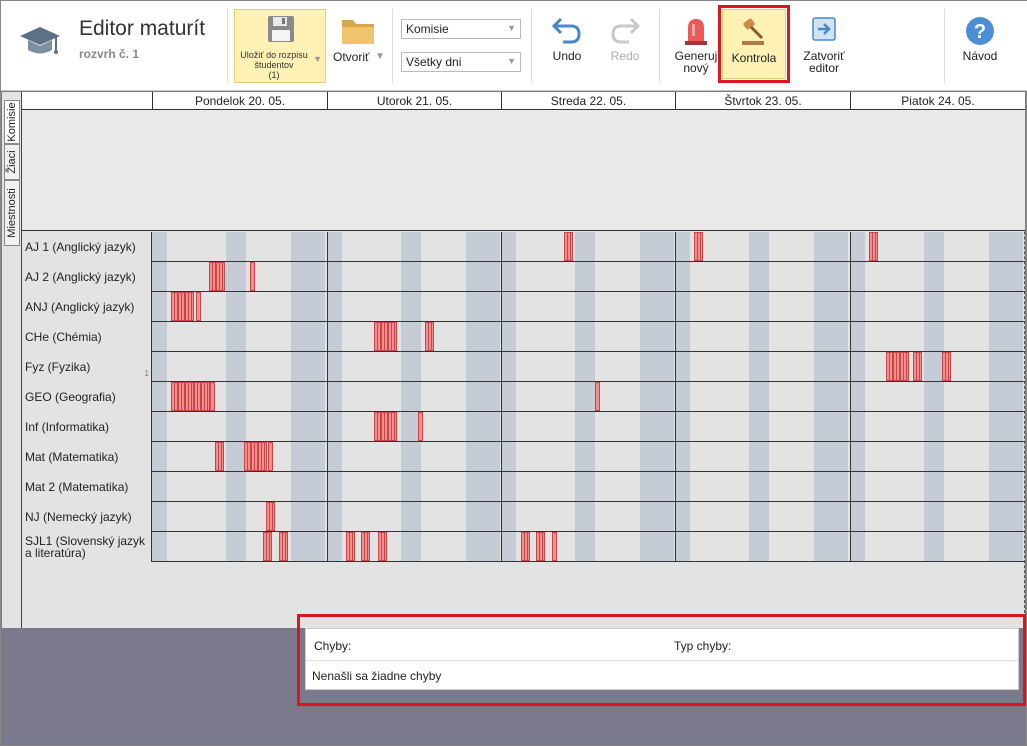 The image size is (1027, 746). Describe the element at coordinates (937, 101) in the screenshot. I see `day-header-cell: Piatok 24. 05.` at that location.